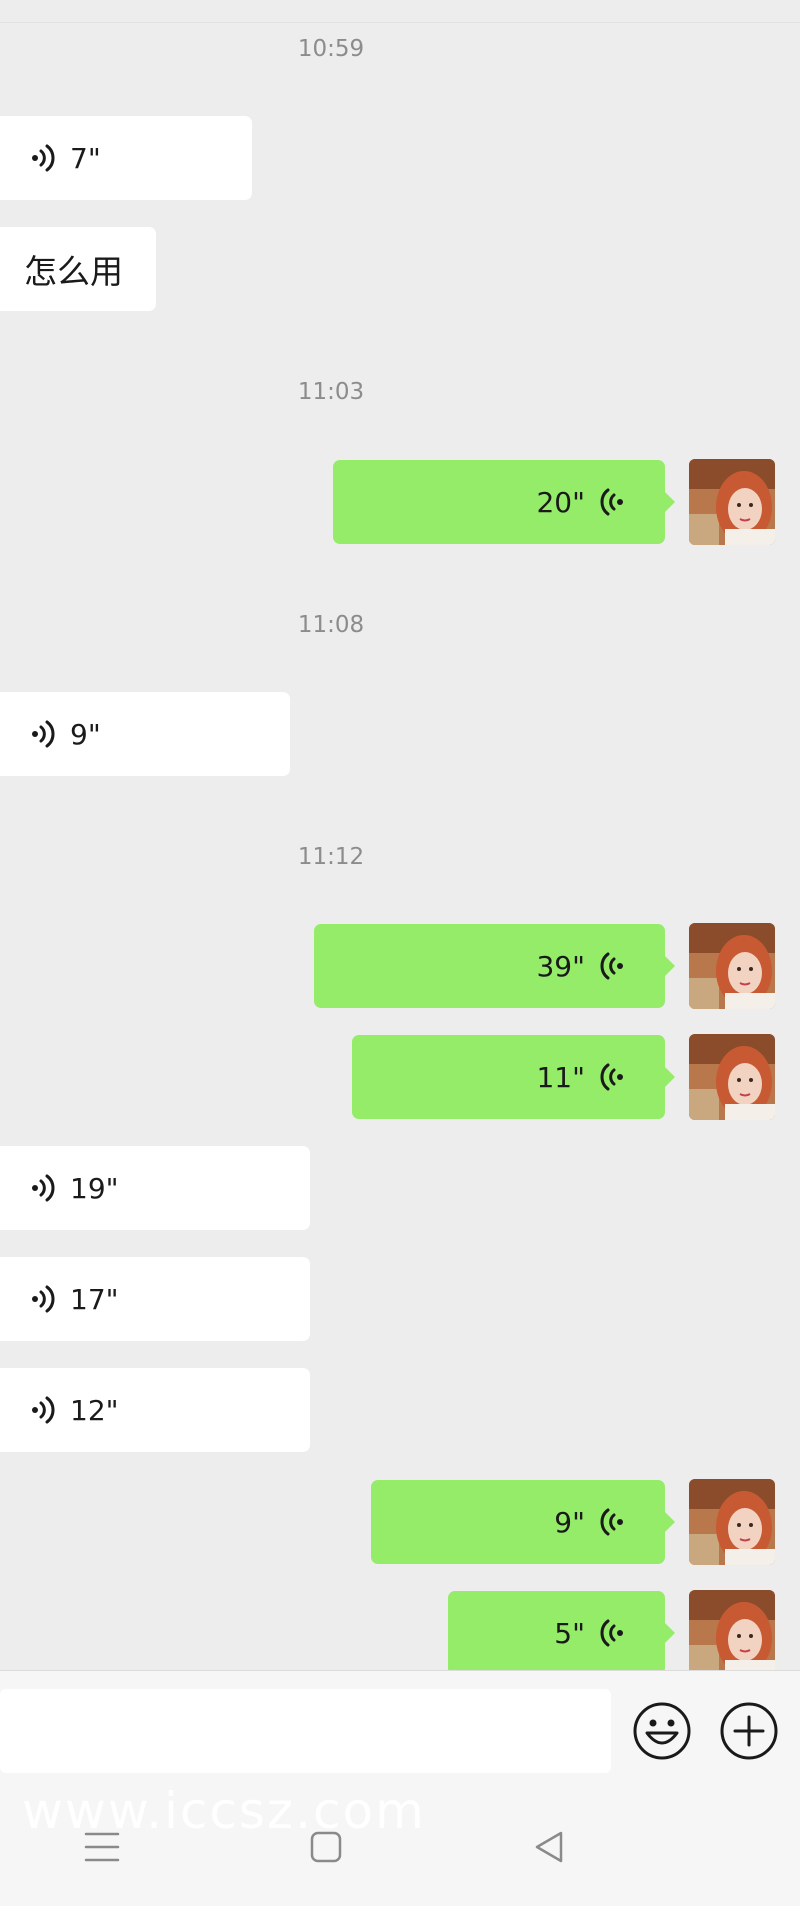 This screenshot has height=1906, width=800. Describe the element at coordinates (400, 22) in the screenshot. I see `header-divider` at that location.